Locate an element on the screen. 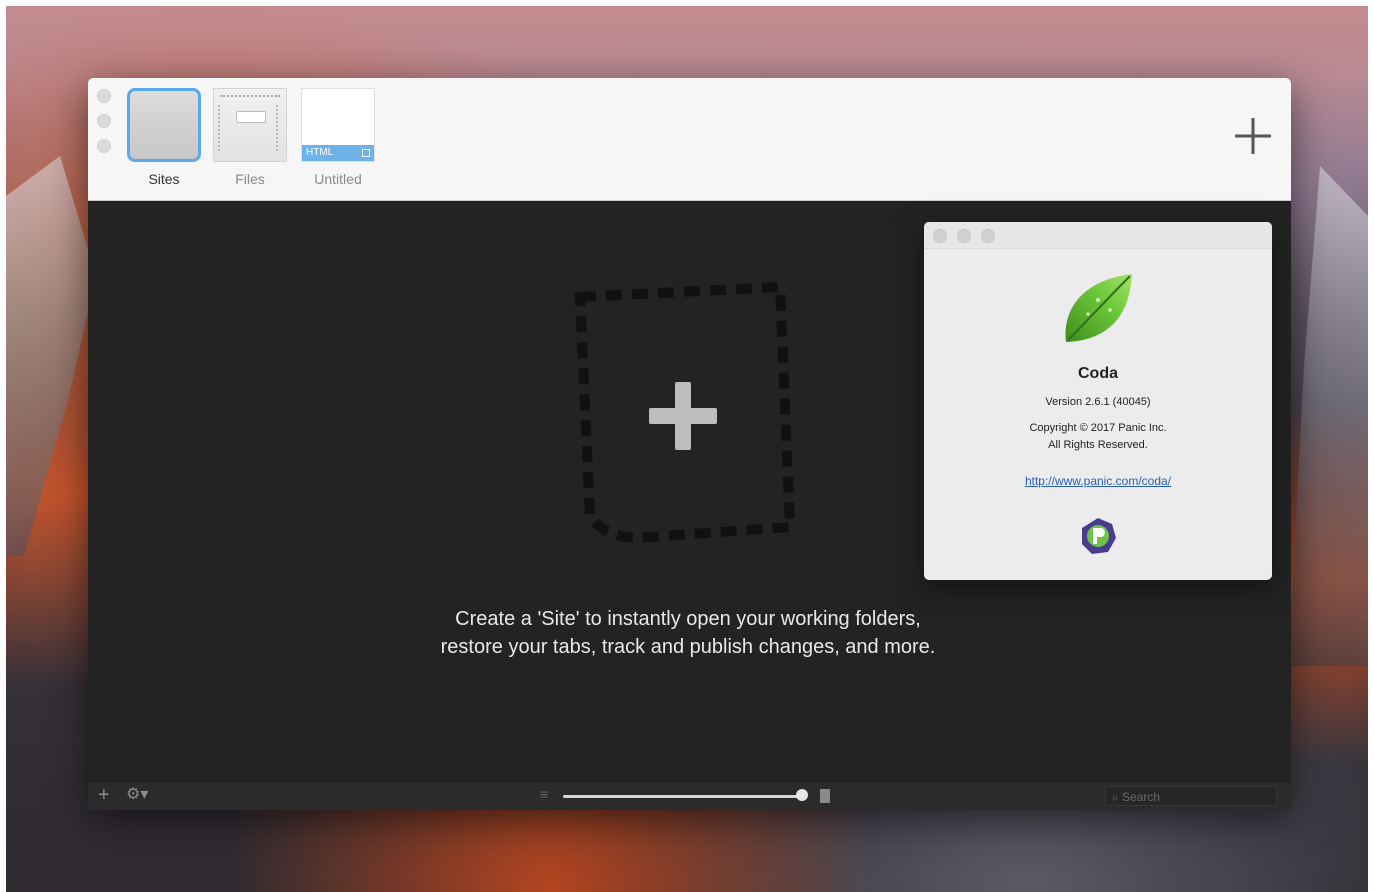  copyright-line-1: Copyright © 2017 Panic Inc. is located at coordinates (1098, 428).